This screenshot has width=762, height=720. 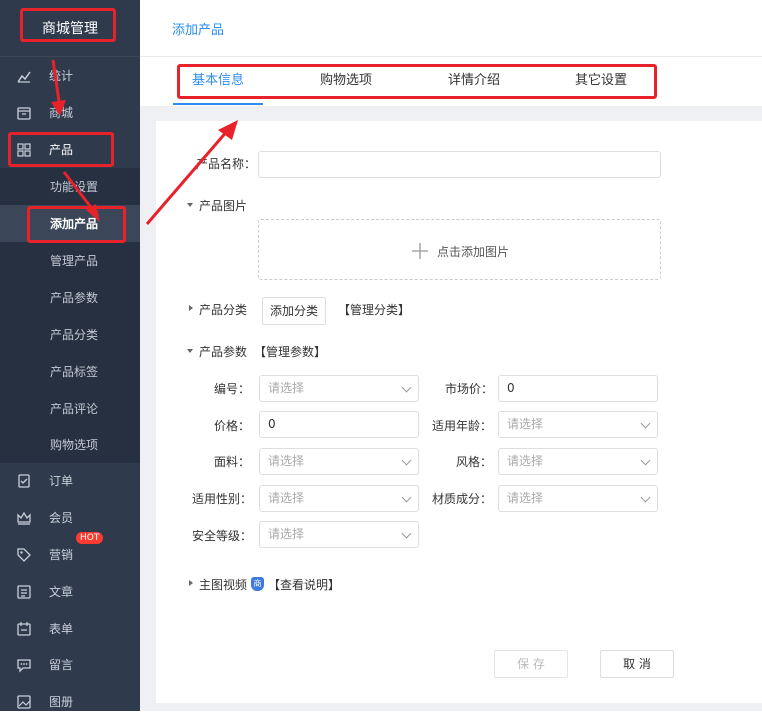 I want to click on gender-select: 请选择, so click(x=339, y=498).